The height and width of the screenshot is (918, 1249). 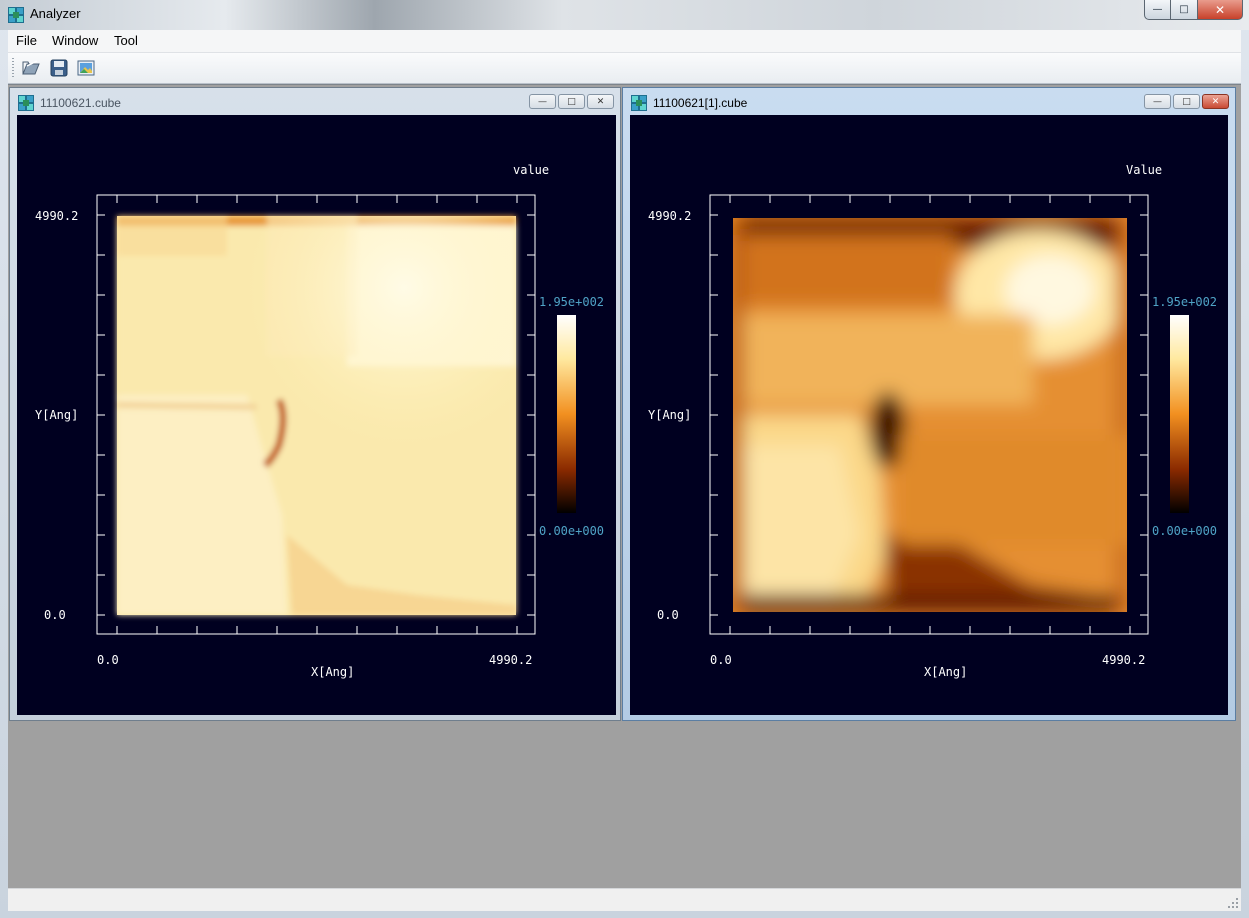 I want to click on app-title-bar: Analyzer — □ ✕, so click(x=624, y=15).